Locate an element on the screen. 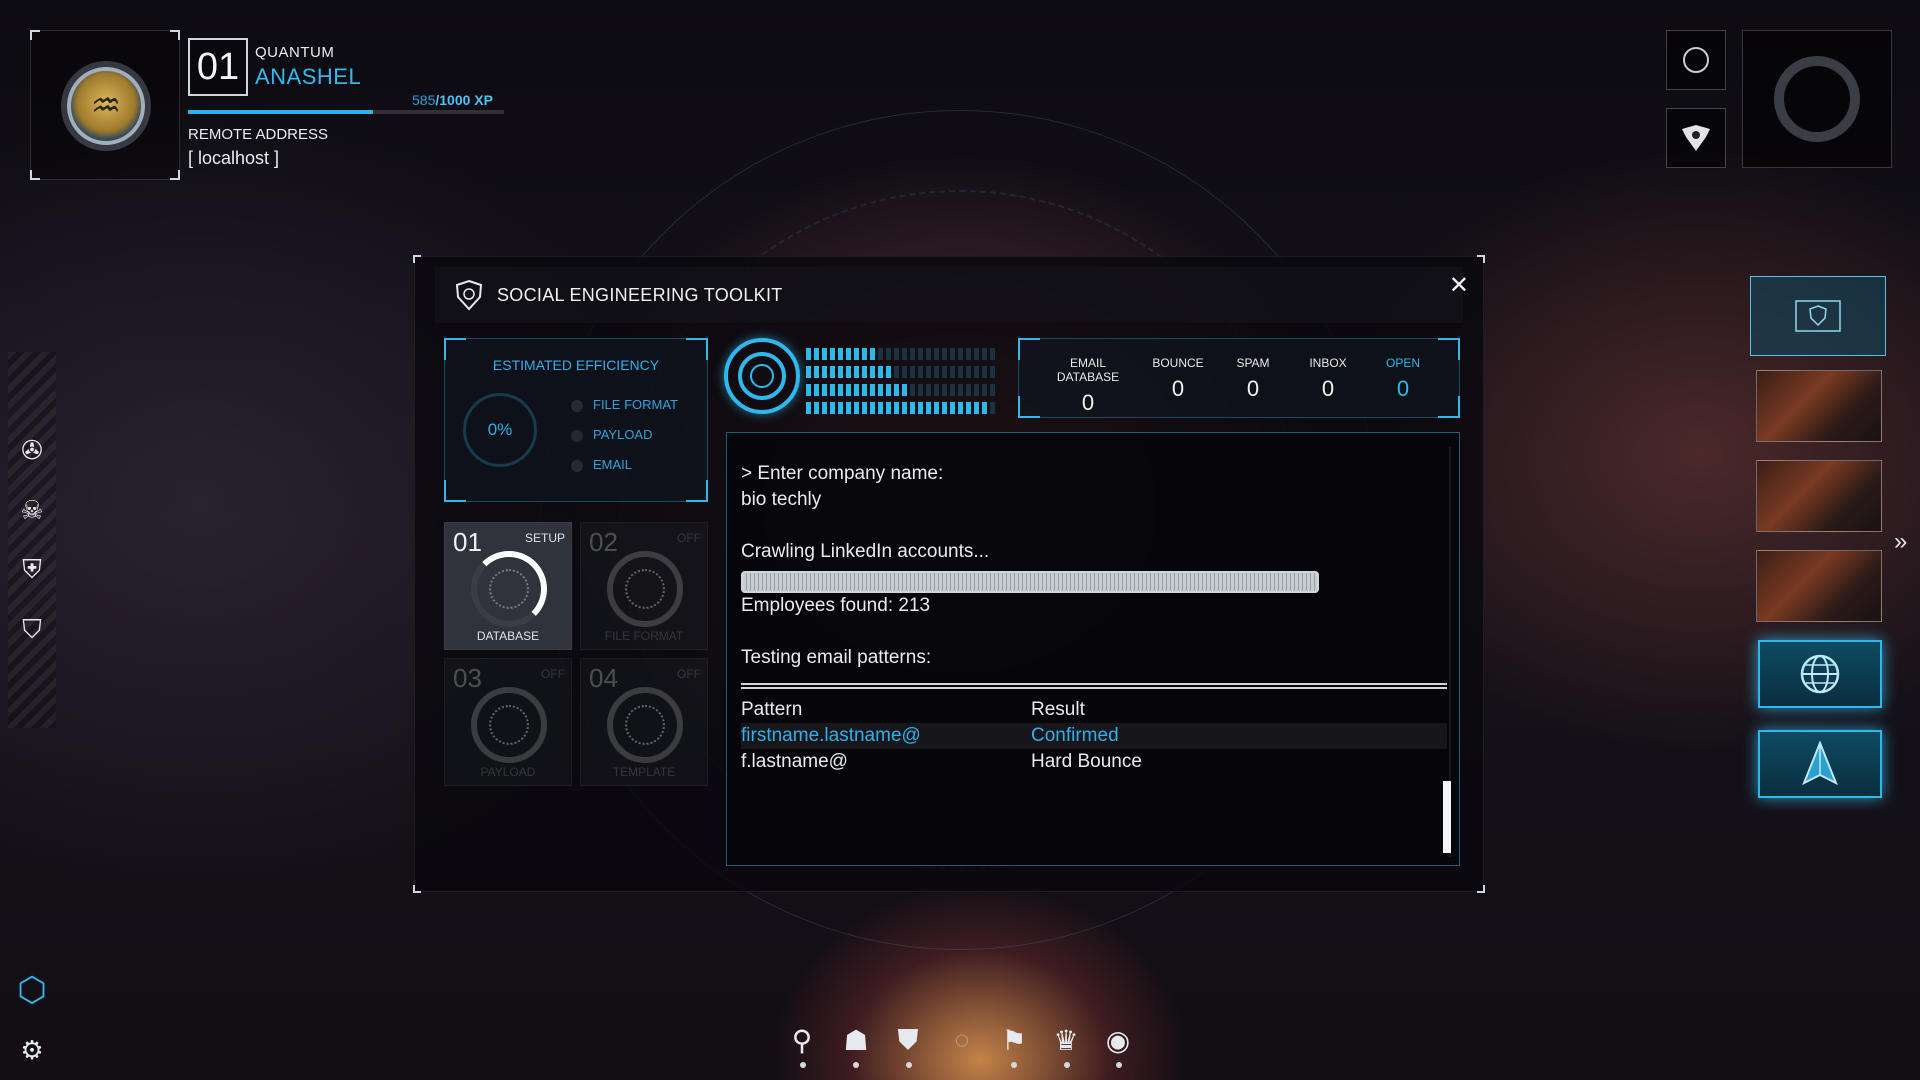  circle-icon is located at coordinates (1696, 60).